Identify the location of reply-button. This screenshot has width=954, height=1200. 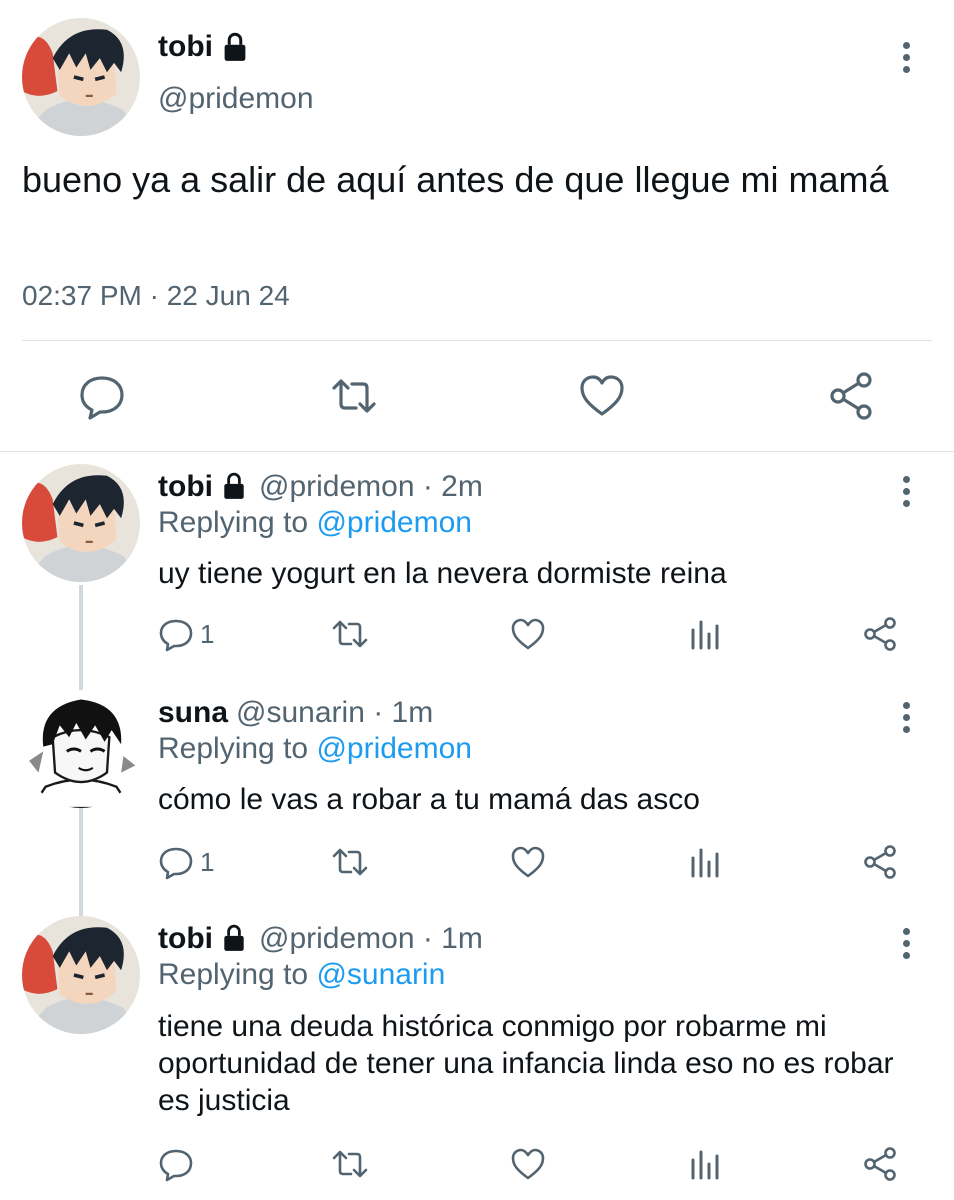
(179, 1164).